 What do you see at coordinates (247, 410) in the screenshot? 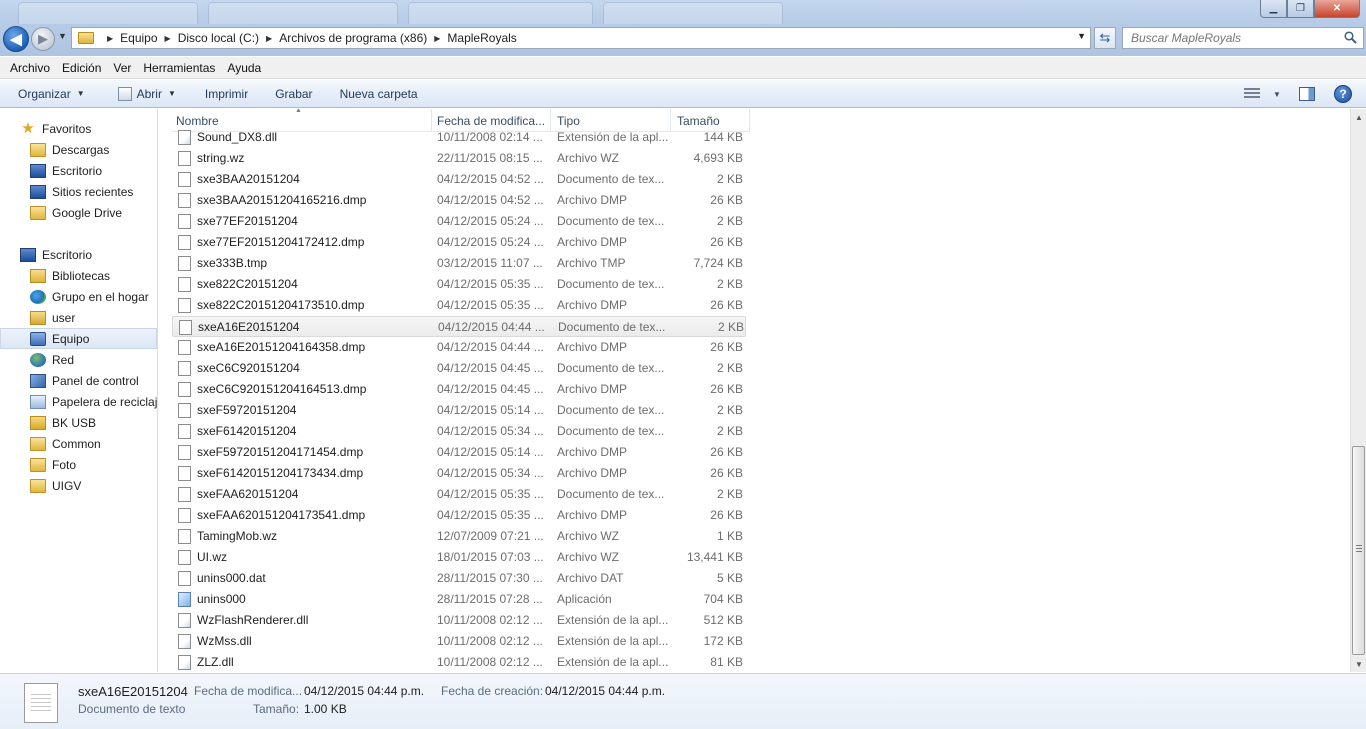
I see `file-name: sxeF59720151204` at bounding box center [247, 410].